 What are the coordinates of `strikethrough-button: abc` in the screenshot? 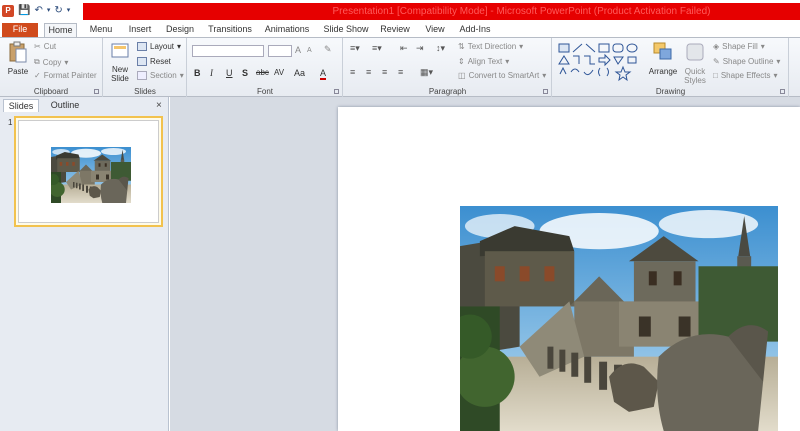 It's located at (262, 72).